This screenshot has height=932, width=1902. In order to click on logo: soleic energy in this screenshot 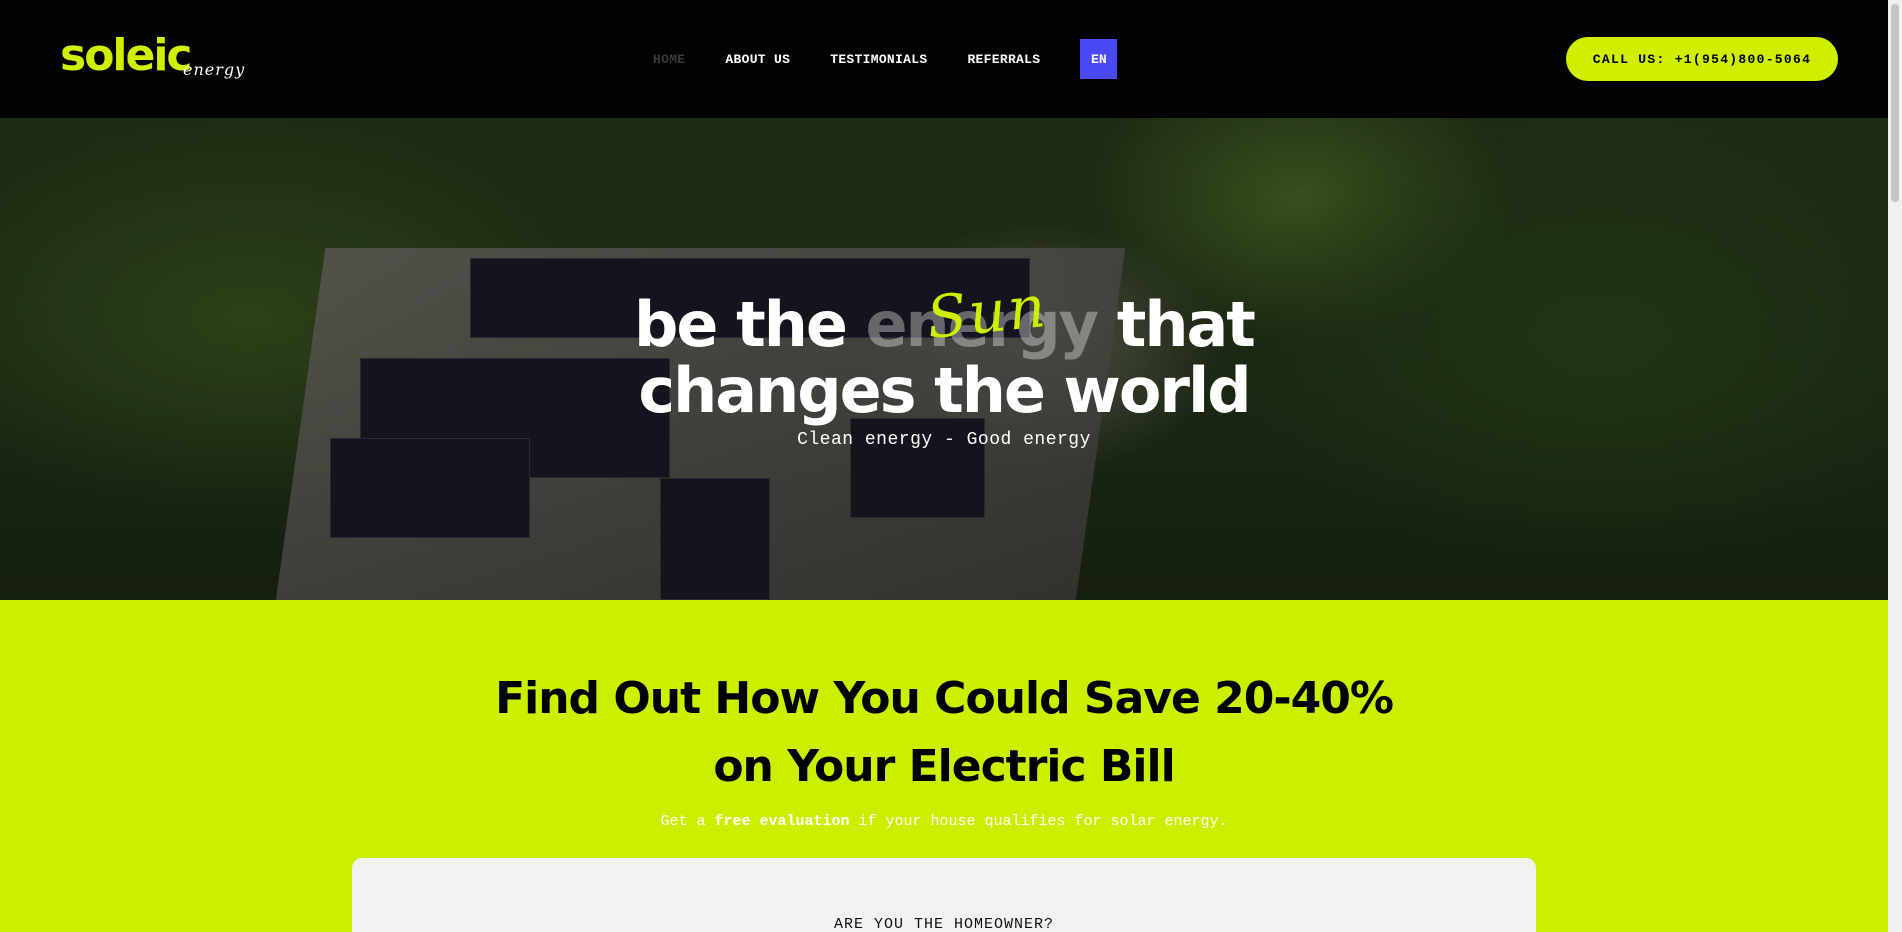, I will do `click(152, 60)`.